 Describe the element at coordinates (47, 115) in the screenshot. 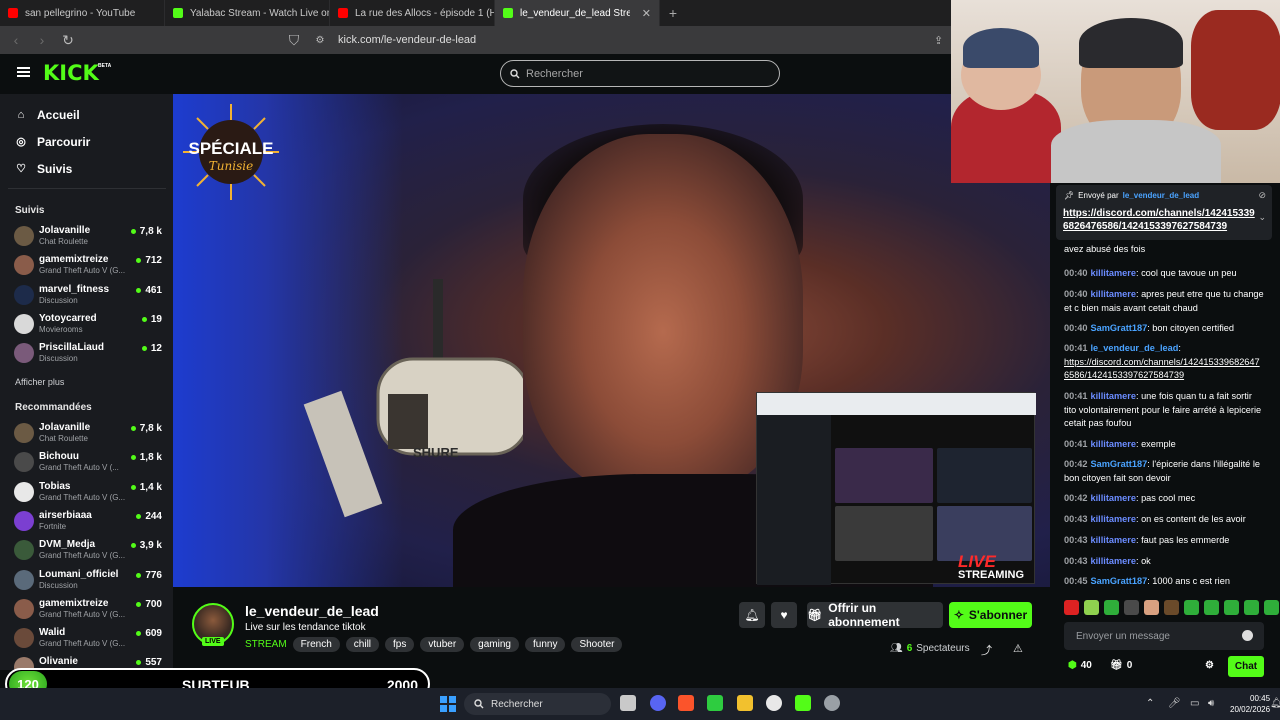

I see `sidebar-item-accueil: ⌂ Accueil` at that location.